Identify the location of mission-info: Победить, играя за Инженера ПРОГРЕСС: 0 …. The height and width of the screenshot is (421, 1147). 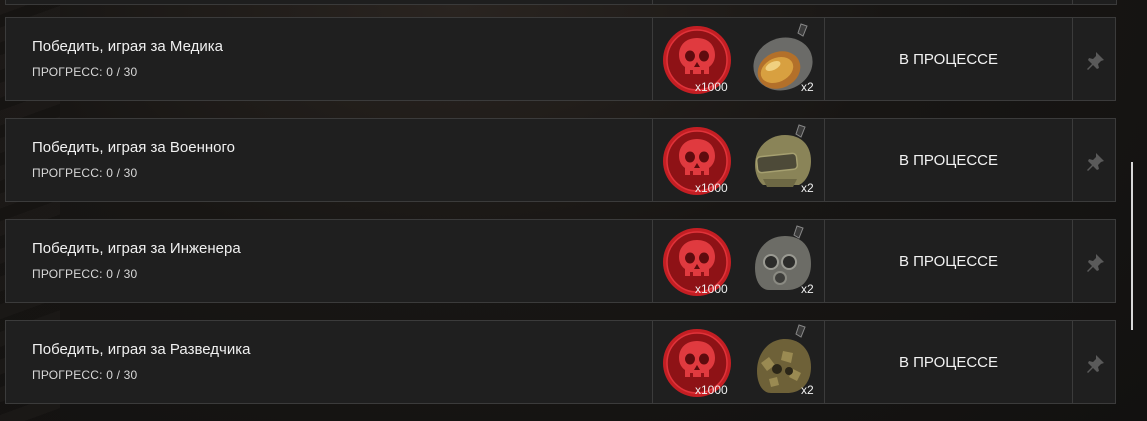
(329, 261).